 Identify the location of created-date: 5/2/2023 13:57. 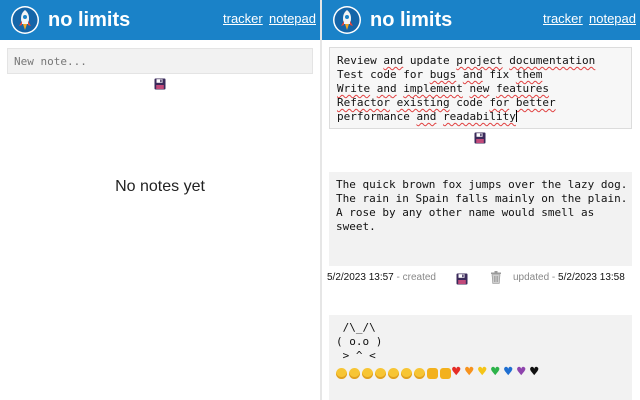
(360, 277).